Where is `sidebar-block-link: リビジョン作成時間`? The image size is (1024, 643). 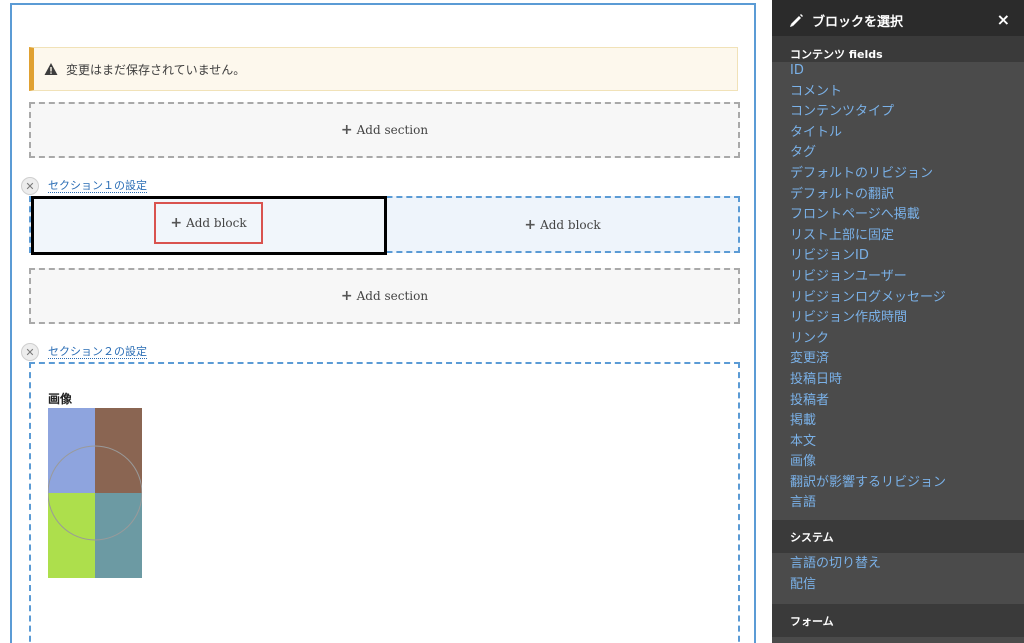
sidebar-block-link: リビジョン作成時間 is located at coordinates (868, 318).